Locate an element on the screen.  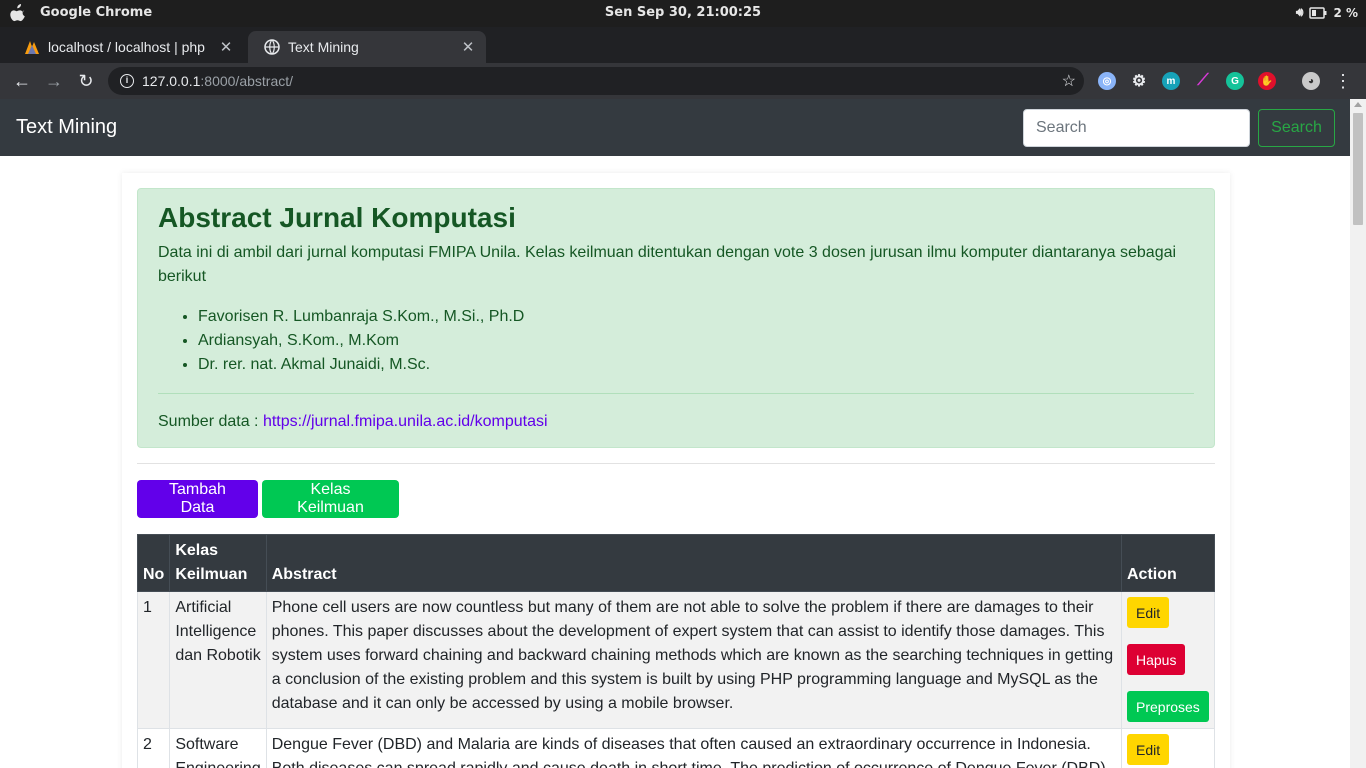
header-action: Action is located at coordinates (1168, 563).